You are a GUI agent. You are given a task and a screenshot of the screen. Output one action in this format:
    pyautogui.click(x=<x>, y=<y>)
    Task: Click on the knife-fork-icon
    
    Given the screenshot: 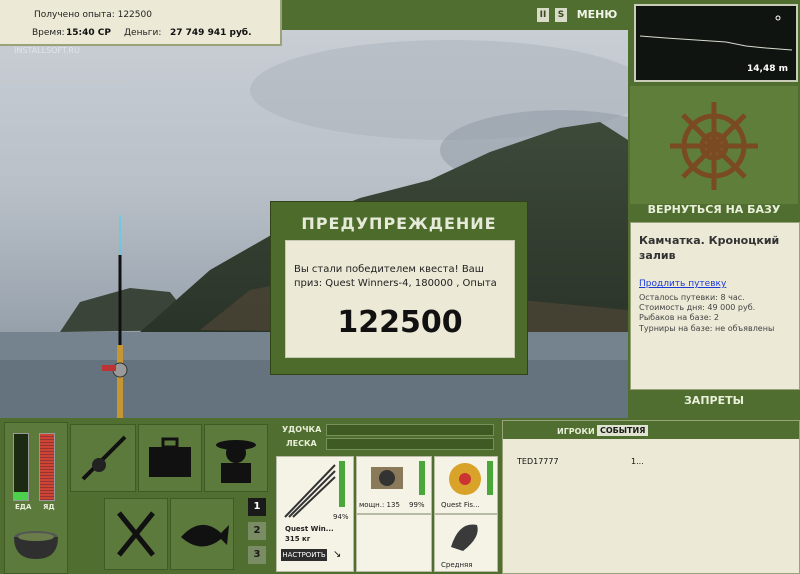 What is the action you would take?
    pyautogui.click(x=136, y=534)
    